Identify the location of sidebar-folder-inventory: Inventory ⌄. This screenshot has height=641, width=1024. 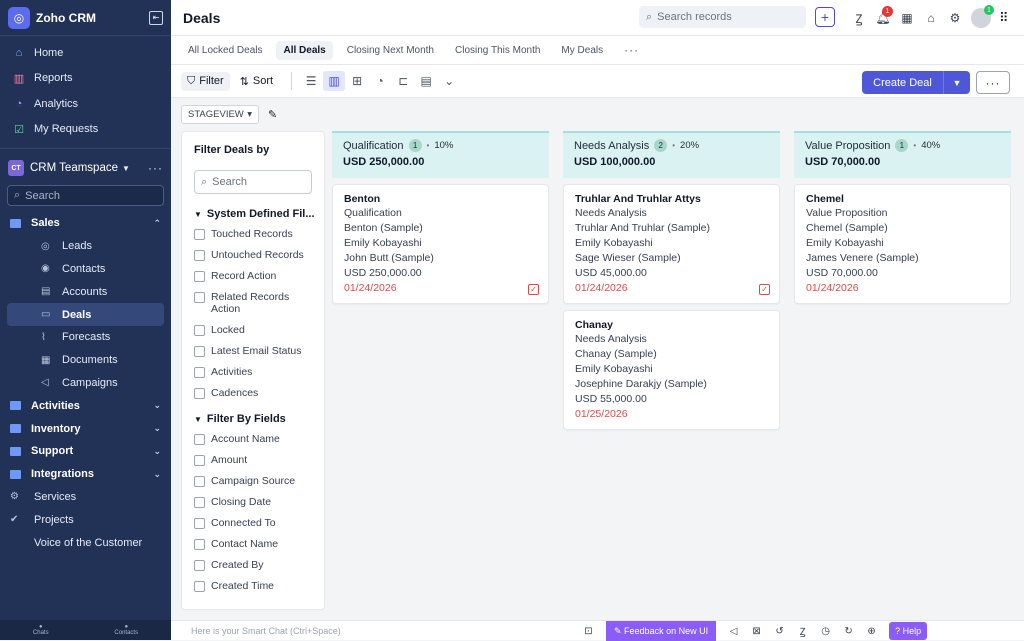
(85, 428).